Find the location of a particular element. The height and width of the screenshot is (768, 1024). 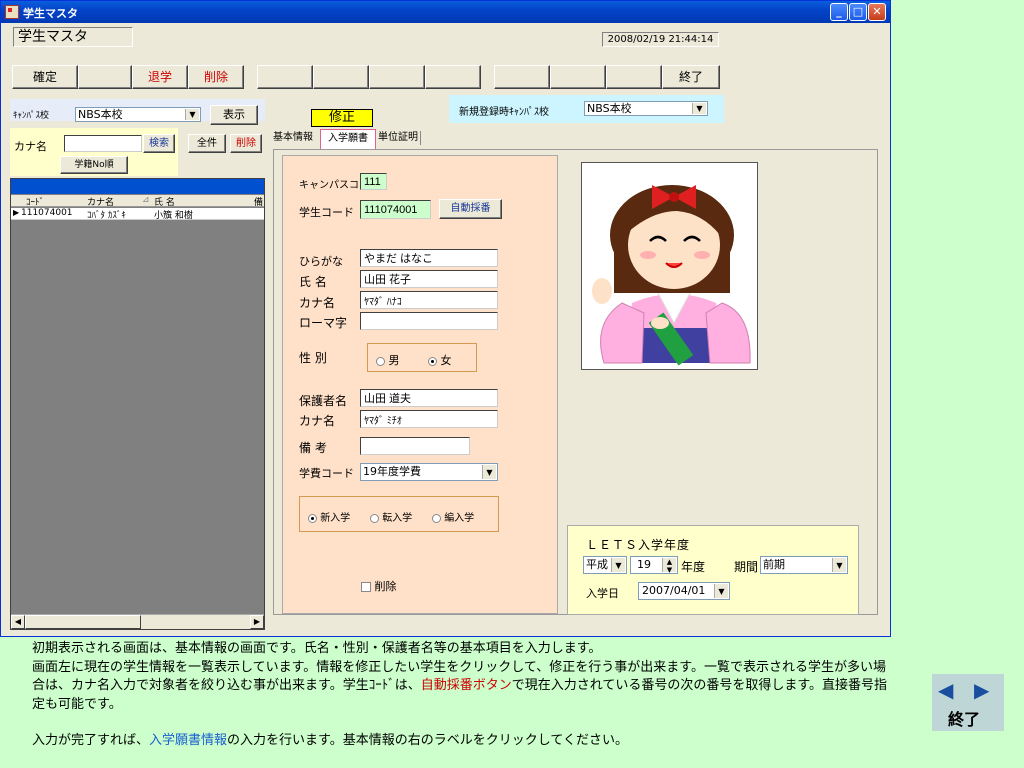

campus-select-value: NBS本校 is located at coordinates (100, 114).